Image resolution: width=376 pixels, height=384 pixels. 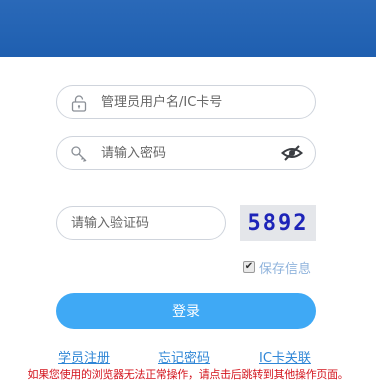 I want to click on password-input, so click(x=188, y=153).